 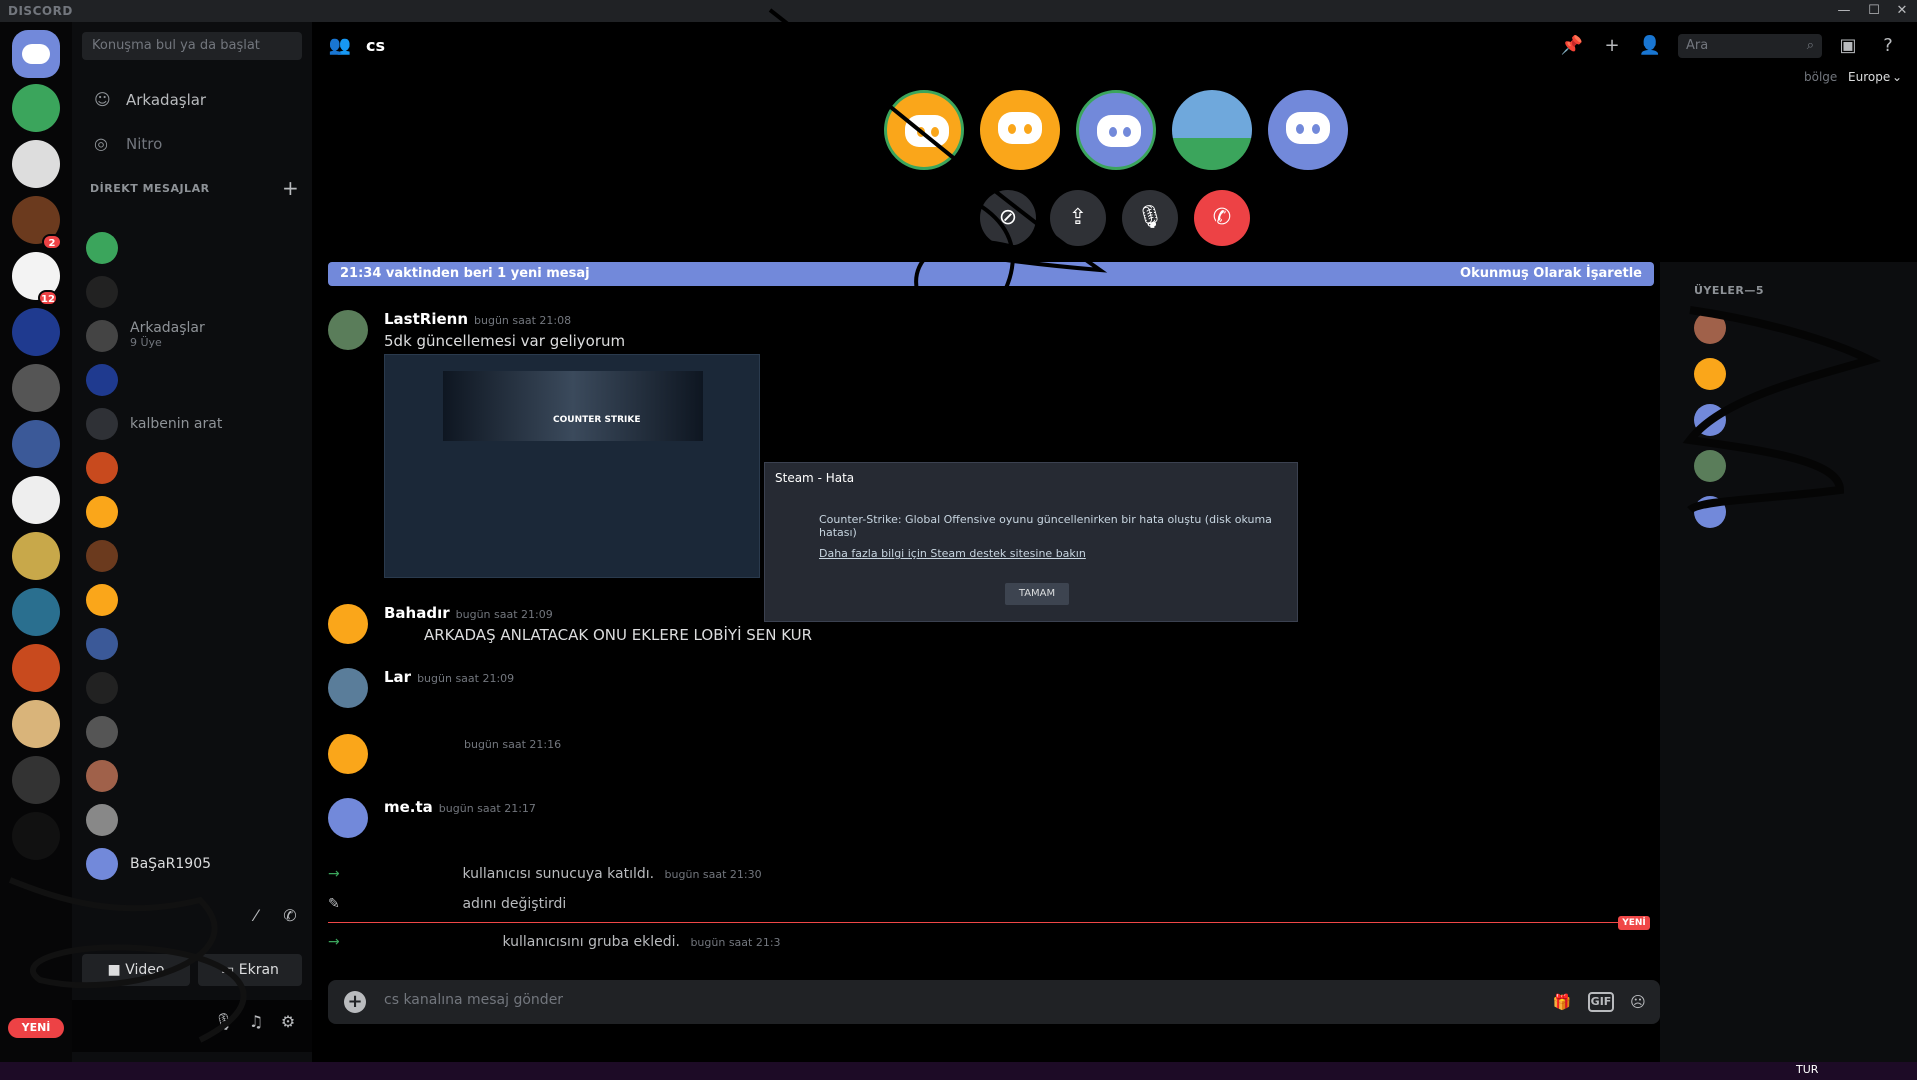 I want to click on dm-header: DİREKT MESAJLAR, so click(x=150, y=188).